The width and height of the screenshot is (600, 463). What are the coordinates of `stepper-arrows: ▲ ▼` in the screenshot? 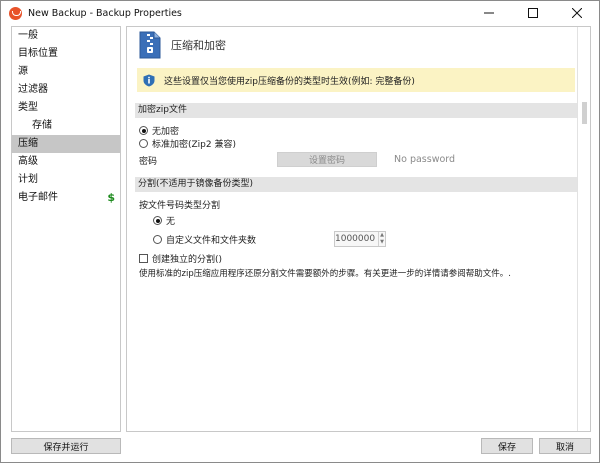 It's located at (381, 239).